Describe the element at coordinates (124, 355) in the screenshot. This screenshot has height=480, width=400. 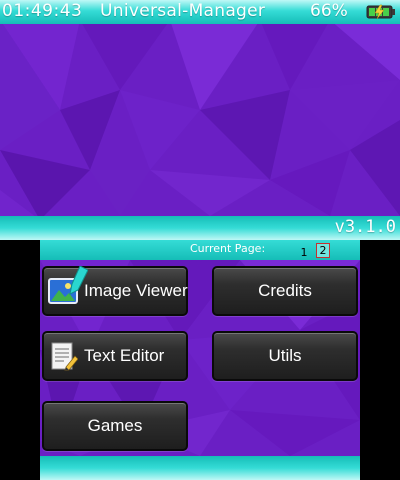
I see `text-editor-label: Text Editor` at that location.